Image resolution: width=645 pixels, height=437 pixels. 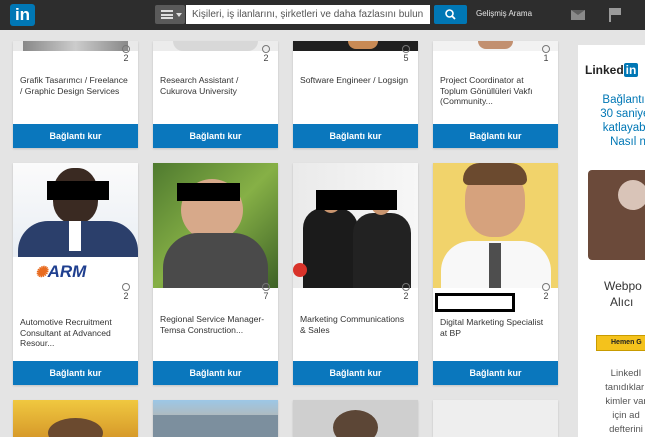 I want to click on notifications-flag-icon, so click(x=615, y=15).